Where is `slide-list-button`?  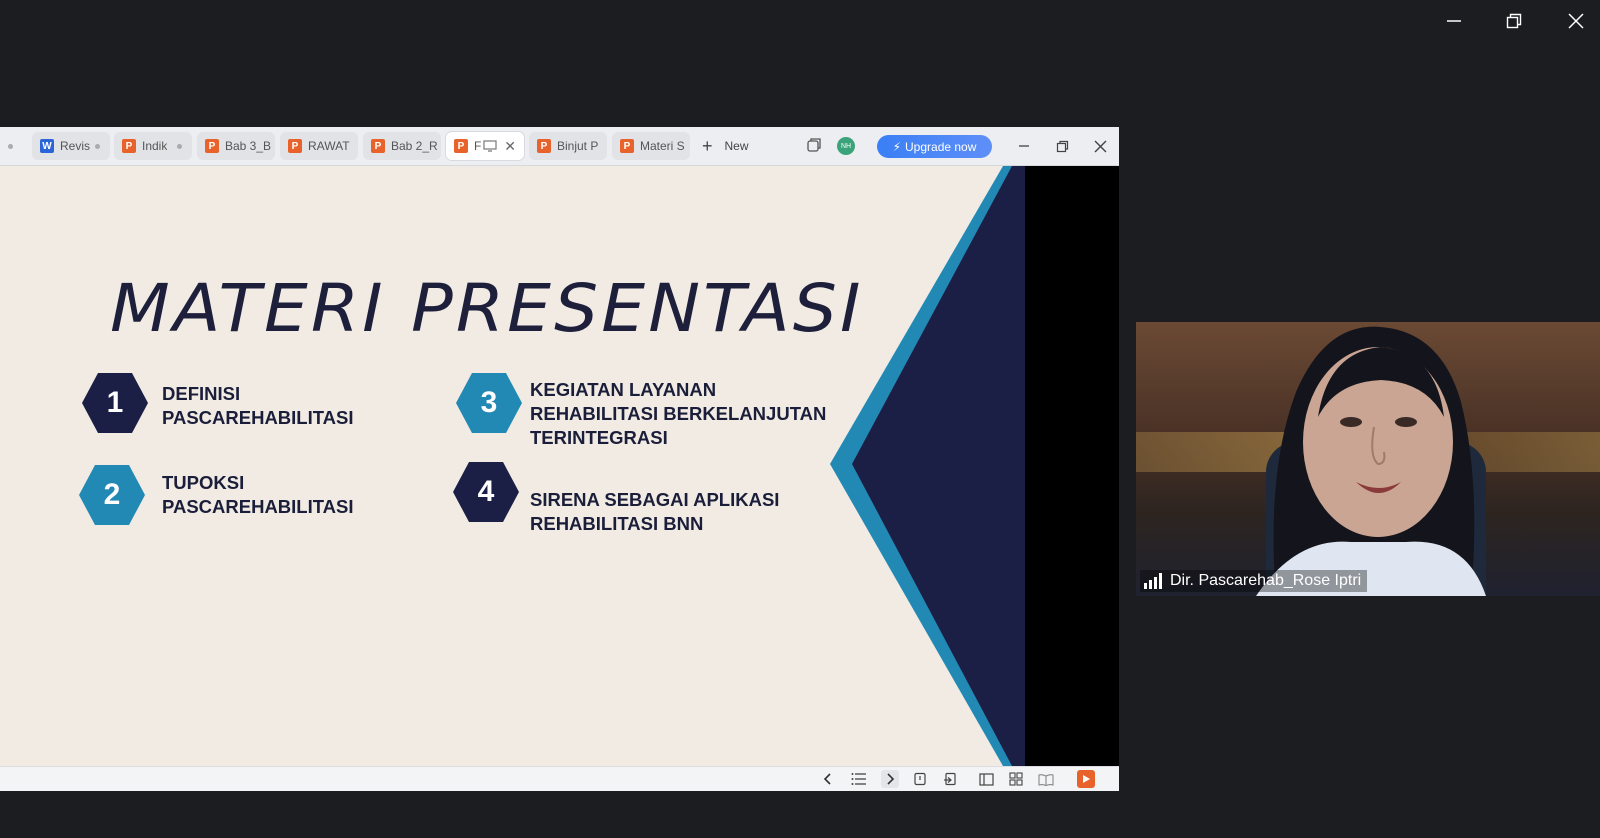
slide-list-button is located at coordinates (859, 779).